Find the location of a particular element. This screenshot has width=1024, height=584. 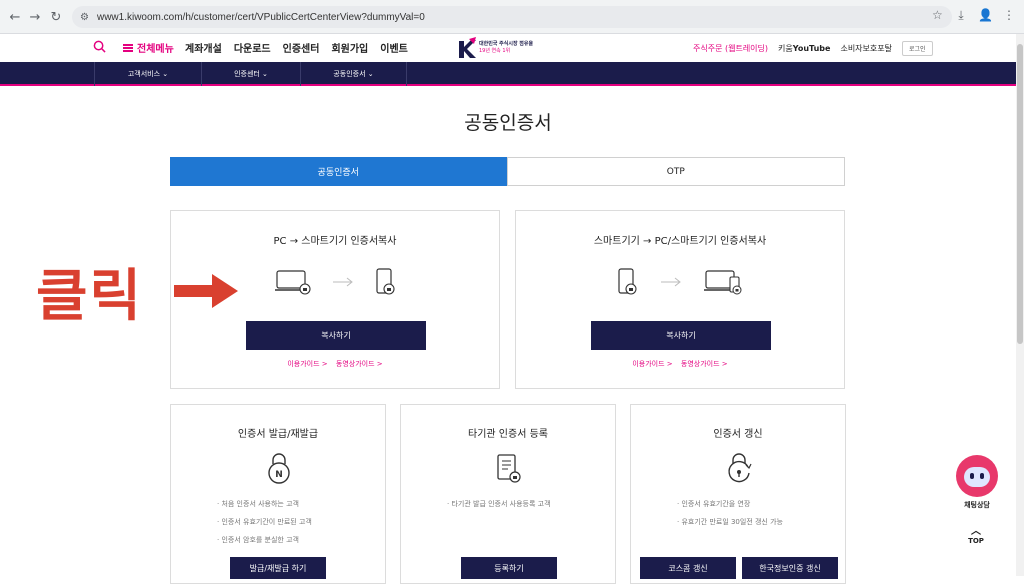

download-icon: ⤓ is located at coordinates (961, 15).